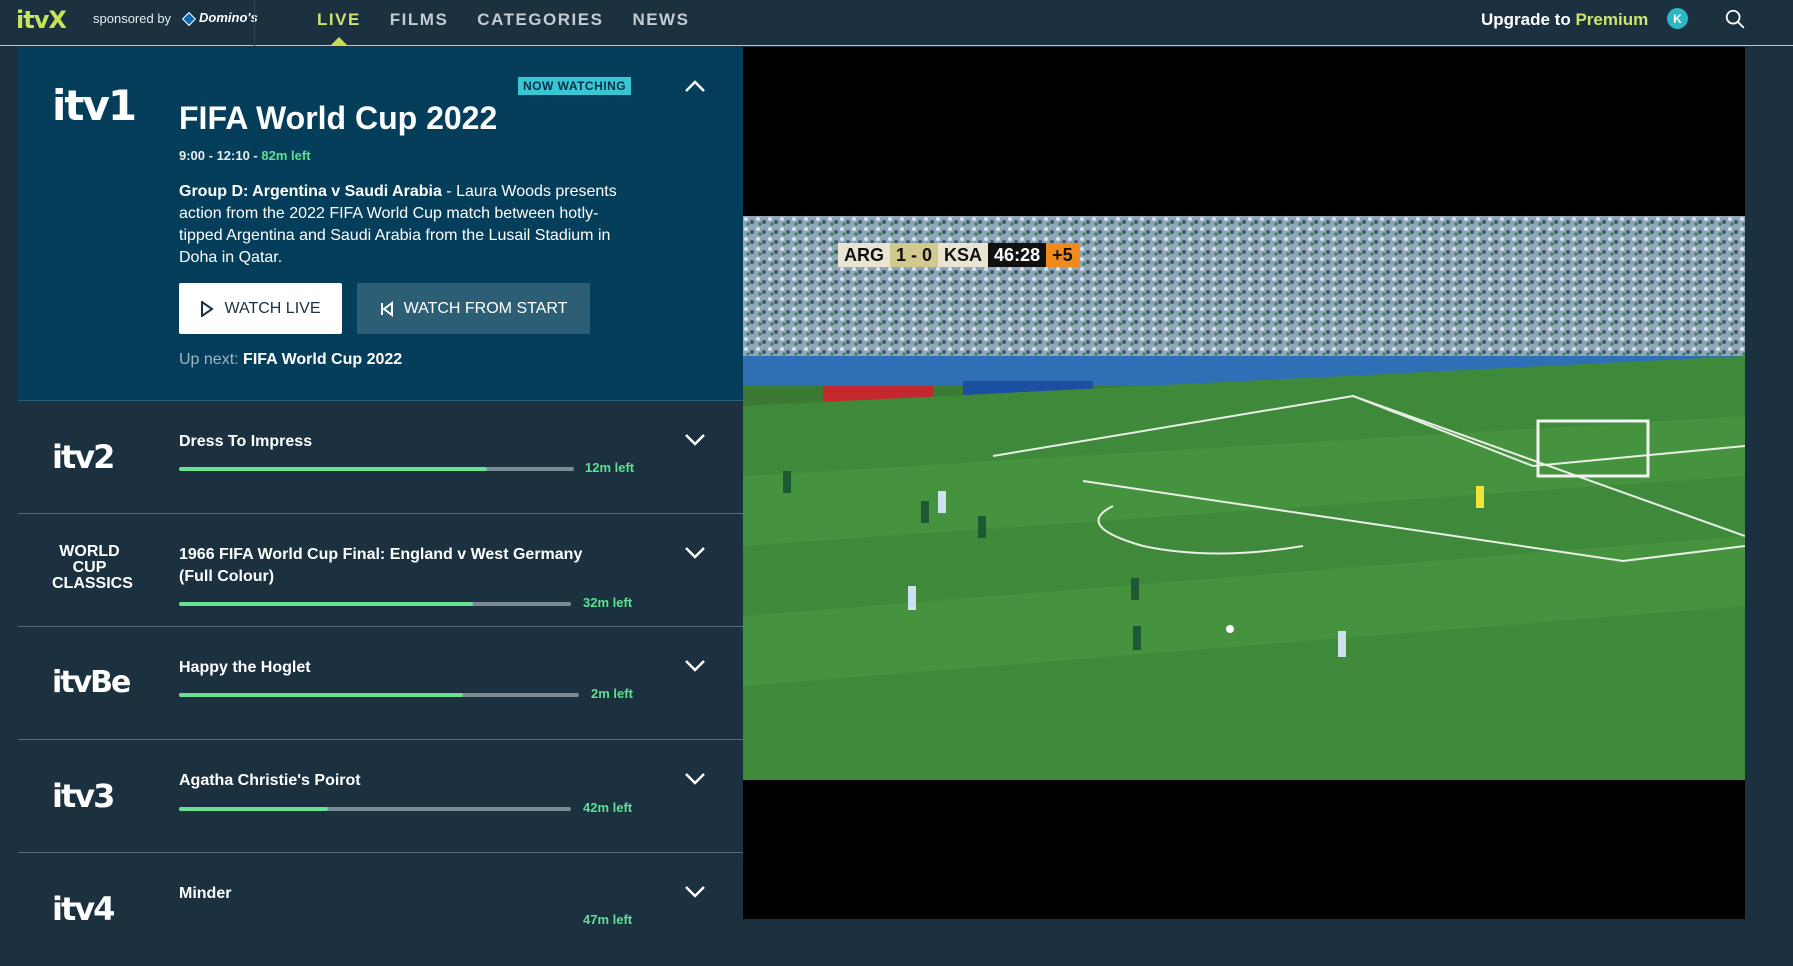 The image size is (1793, 966). What do you see at coordinates (205, 893) in the screenshot?
I see `row-title: Minder` at bounding box center [205, 893].